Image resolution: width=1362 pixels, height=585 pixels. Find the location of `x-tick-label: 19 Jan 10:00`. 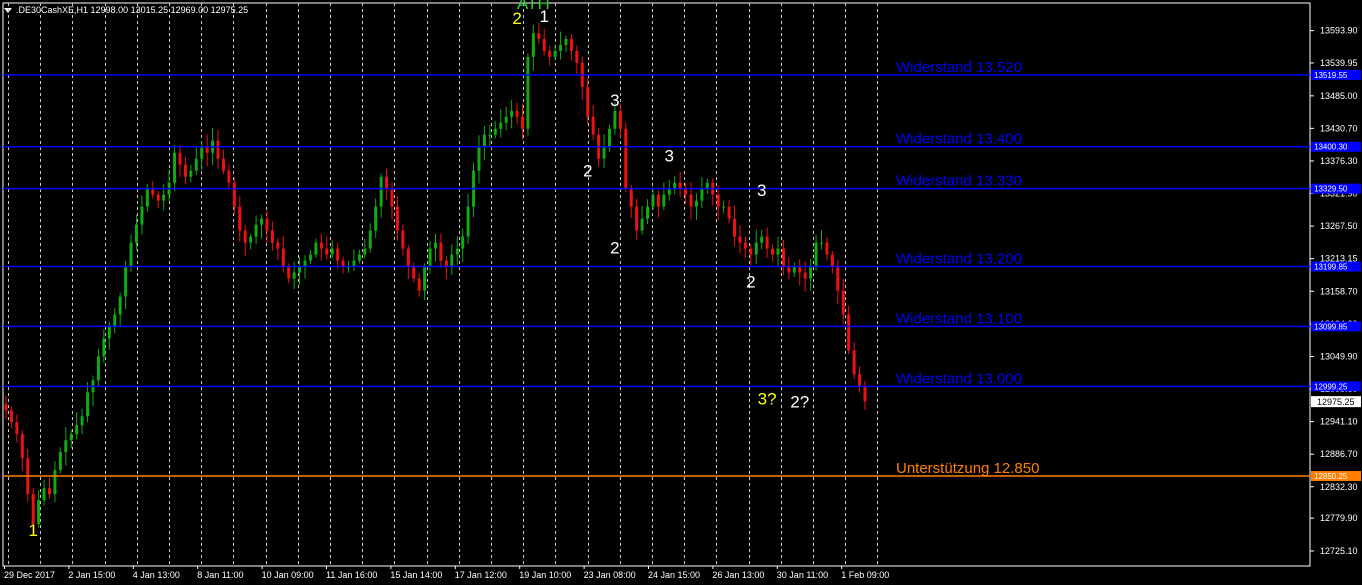

x-tick-label: 19 Jan 10:00 is located at coordinates (545, 575).